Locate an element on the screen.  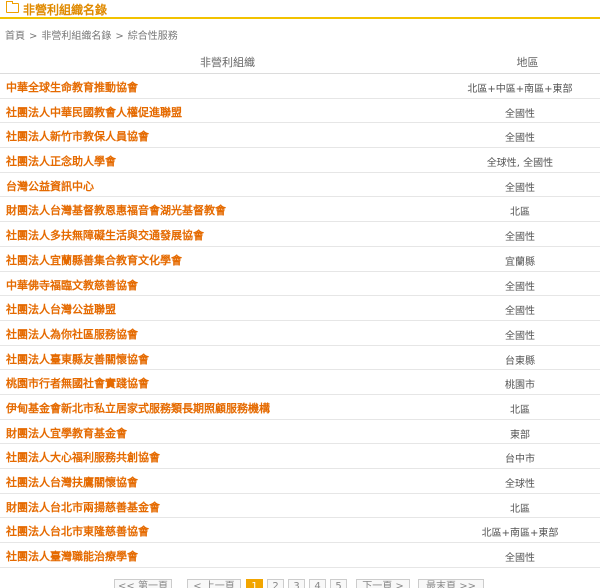
table-row: 社團法人宜蘭縣善集合教育文化學會 宜蘭縣 is located at coordinates (300, 259).